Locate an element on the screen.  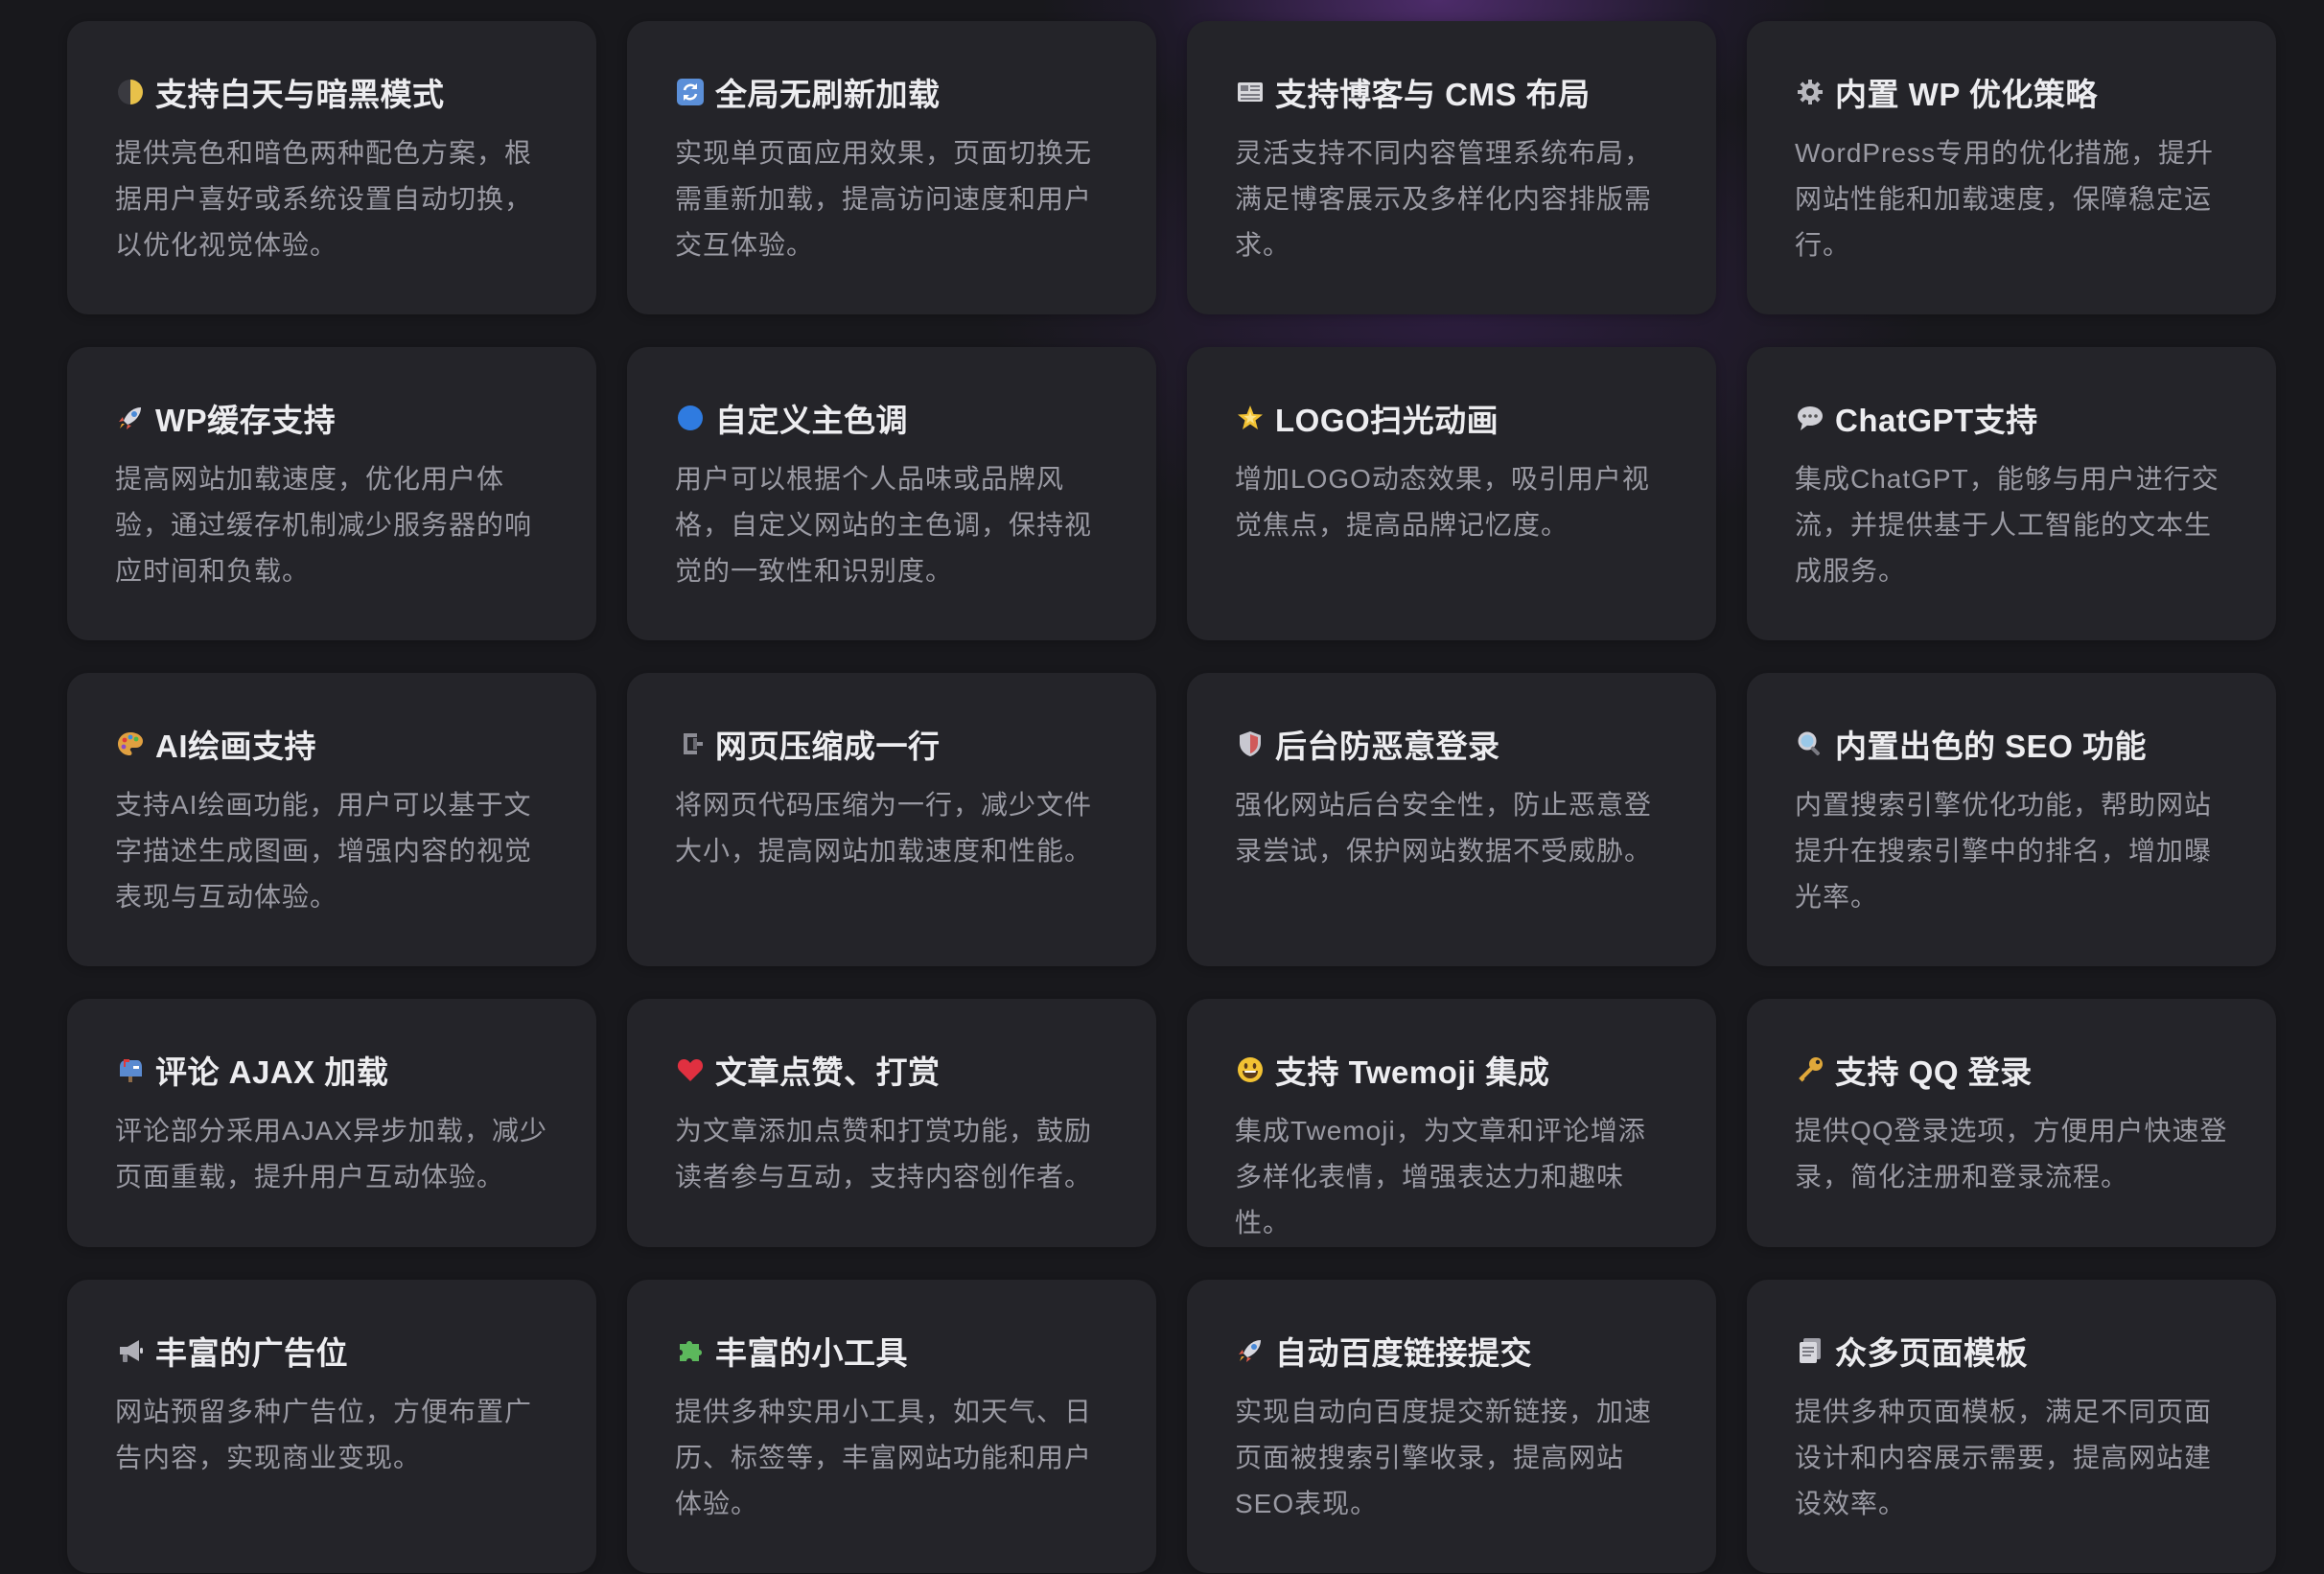
card-description: 内置搜索引擎优化功能，帮助网站提升在搜索引擎中的排名，增加曝光率。 is located at coordinates (2004, 851).